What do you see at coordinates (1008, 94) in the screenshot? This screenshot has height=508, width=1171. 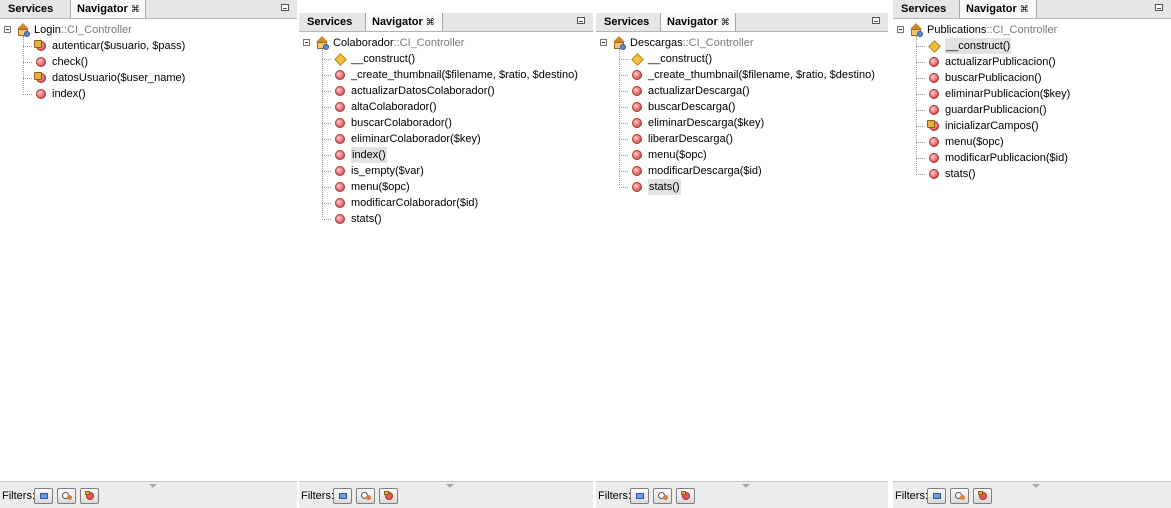 I see `member-label: eliminarPublicacion($key)` at bounding box center [1008, 94].